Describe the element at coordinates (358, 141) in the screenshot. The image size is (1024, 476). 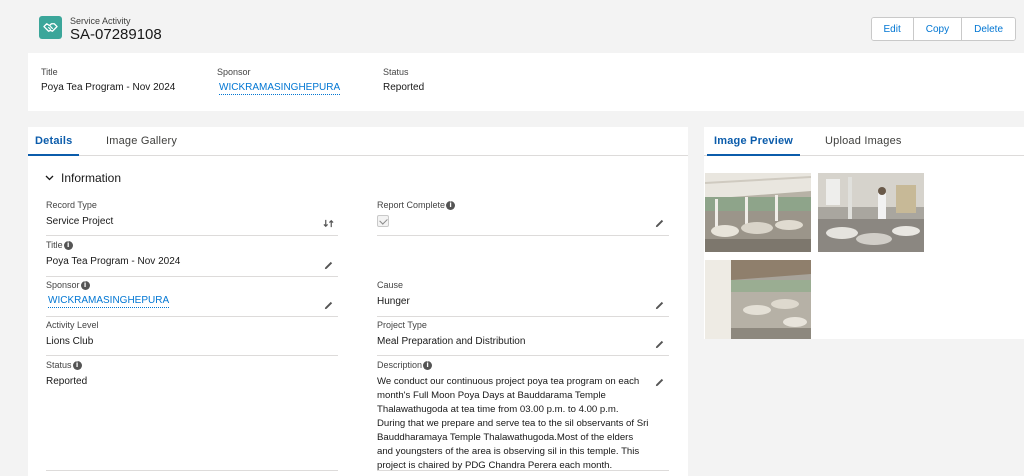
I see `main-tab-bar: Details Image Gallery` at that location.